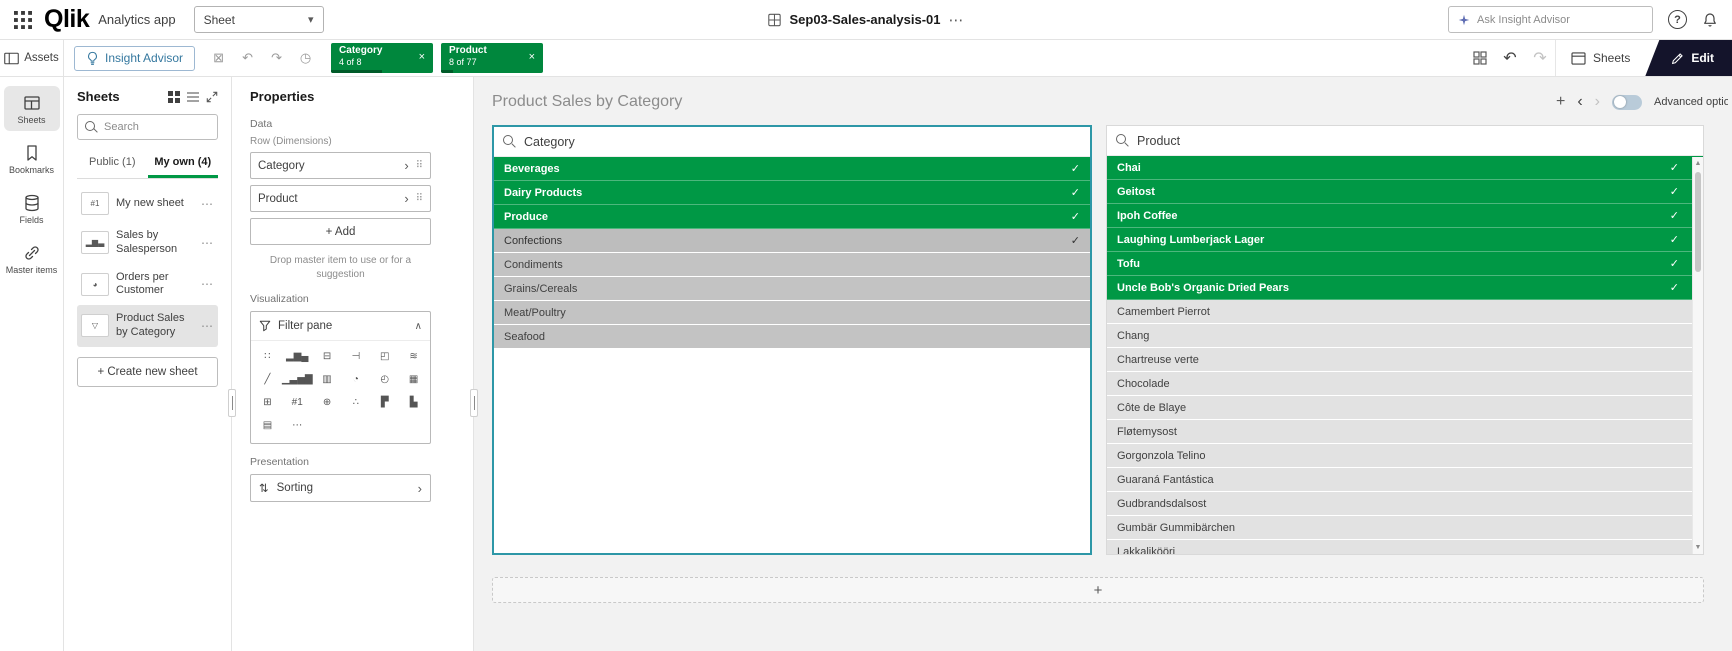 The height and width of the screenshot is (651, 1732). What do you see at coordinates (355, 379) in the screenshot?
I see `pie-chart-icon: ◔` at bounding box center [355, 379].